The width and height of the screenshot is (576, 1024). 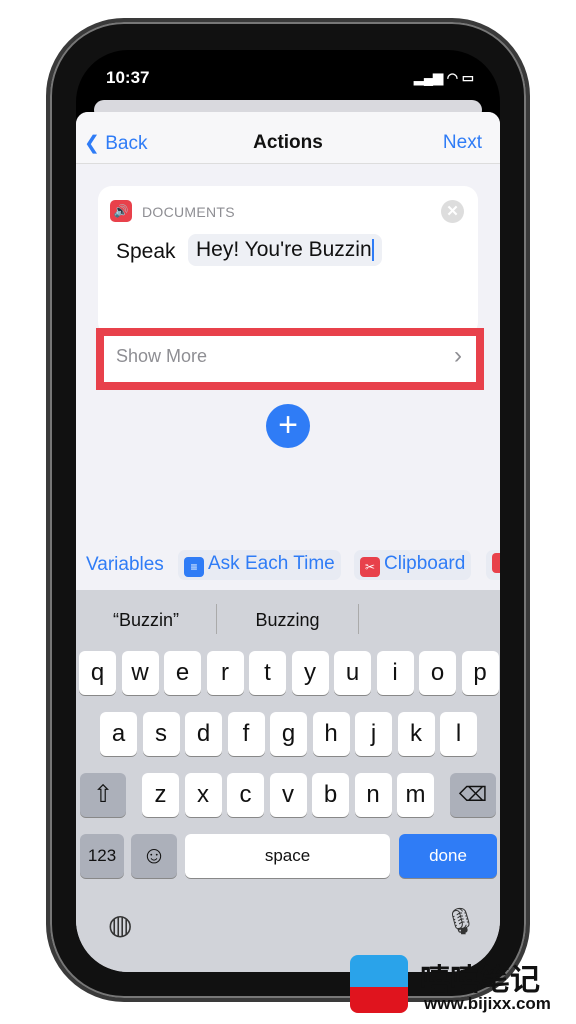 What do you see at coordinates (458, 355) in the screenshot?
I see `chevron-right-icon: ›` at bounding box center [458, 355].